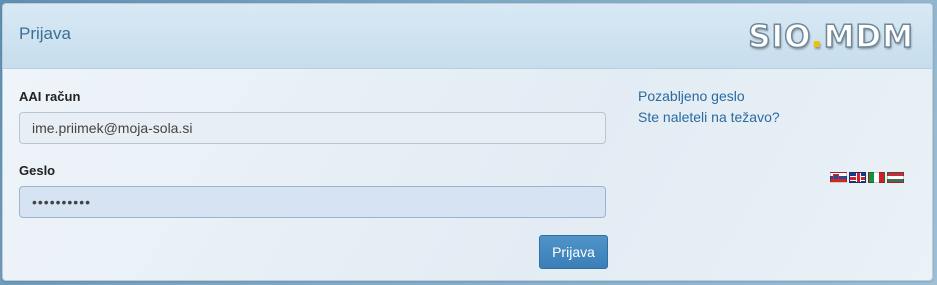 The image size is (937, 285). What do you see at coordinates (45, 33) in the screenshot?
I see `page-title: Prijava` at bounding box center [45, 33].